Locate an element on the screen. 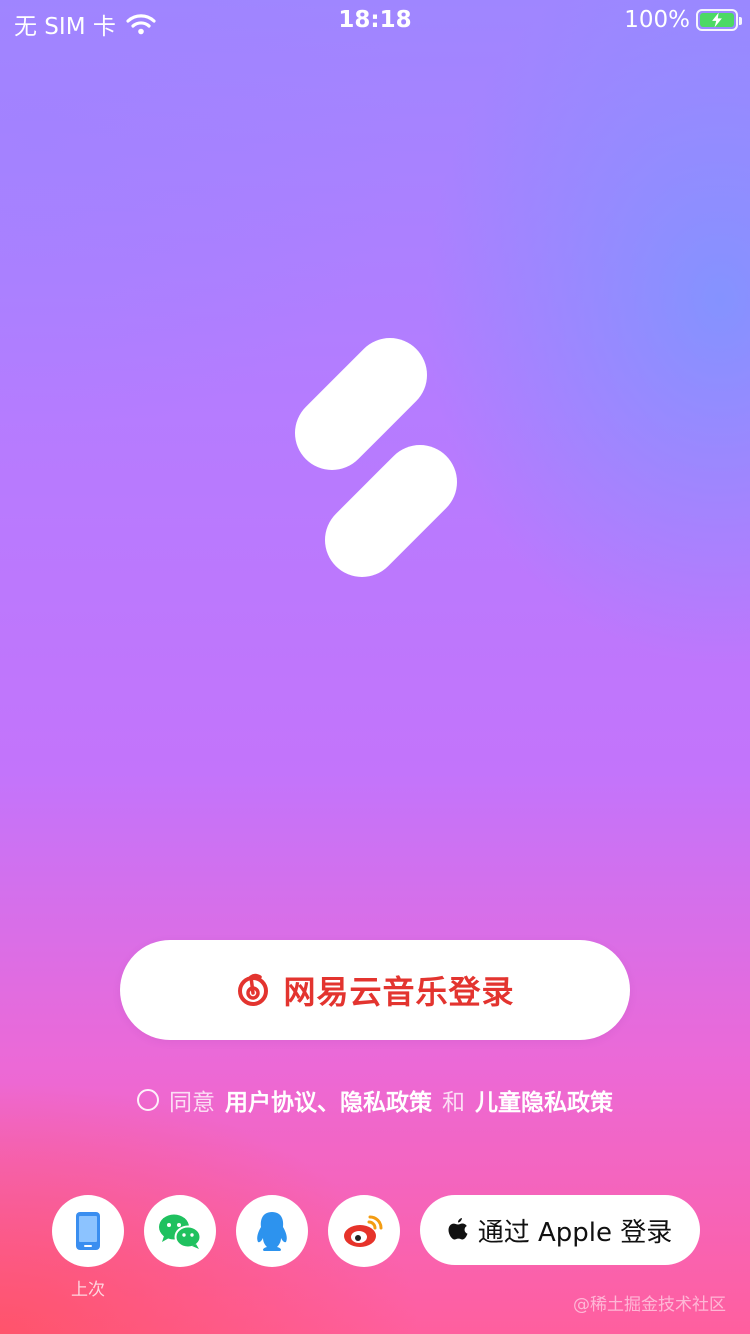 The width and height of the screenshot is (750, 1334). netease-login-button: 网易云音乐登录 is located at coordinates (375, 990).